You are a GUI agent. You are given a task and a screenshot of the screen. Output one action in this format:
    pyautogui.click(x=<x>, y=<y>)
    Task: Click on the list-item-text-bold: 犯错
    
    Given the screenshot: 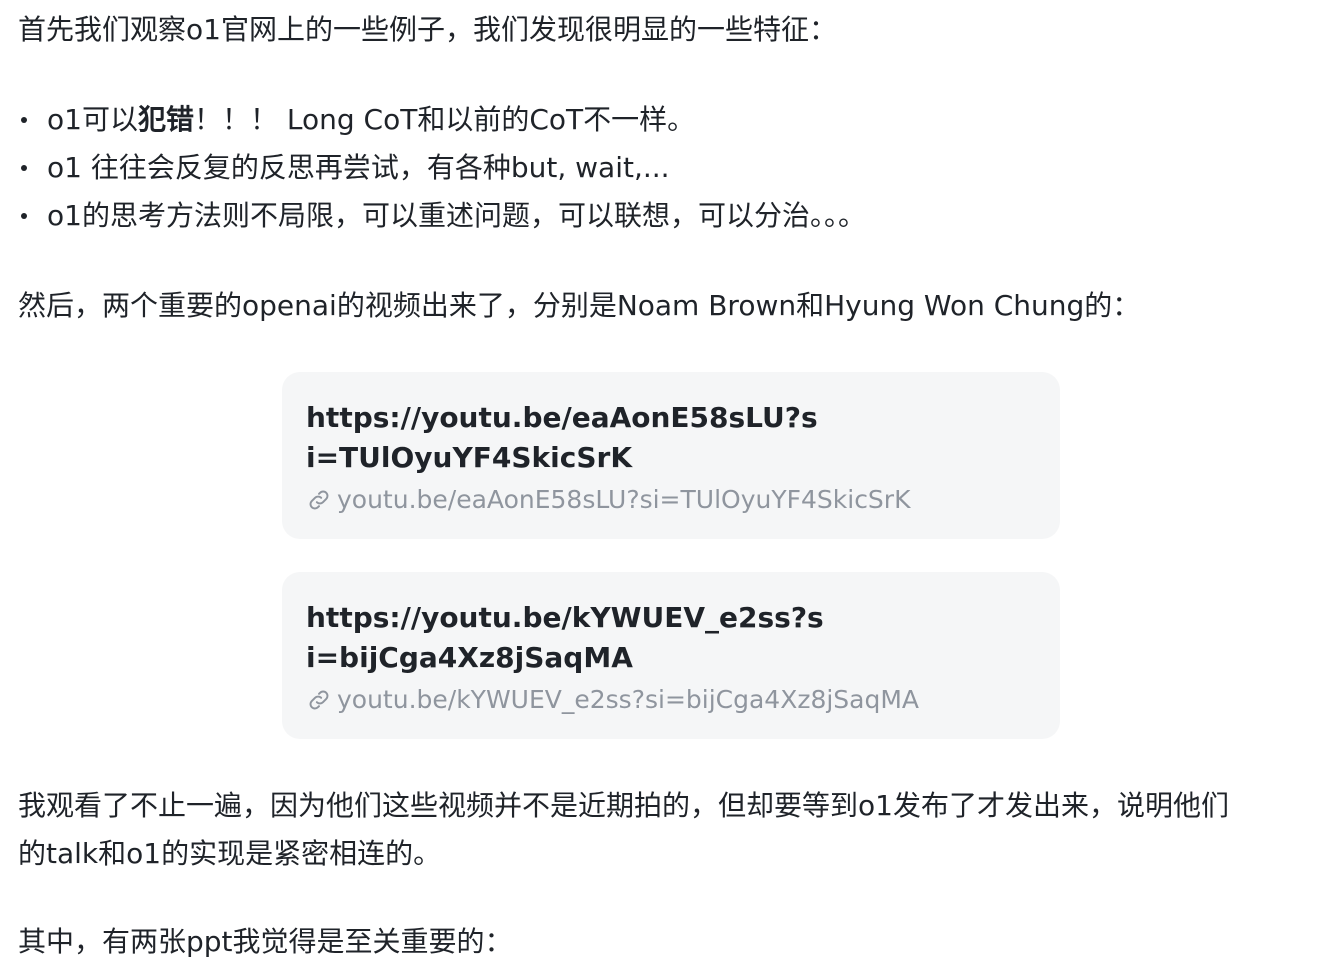 What is the action you would take?
    pyautogui.click(x=165, y=119)
    